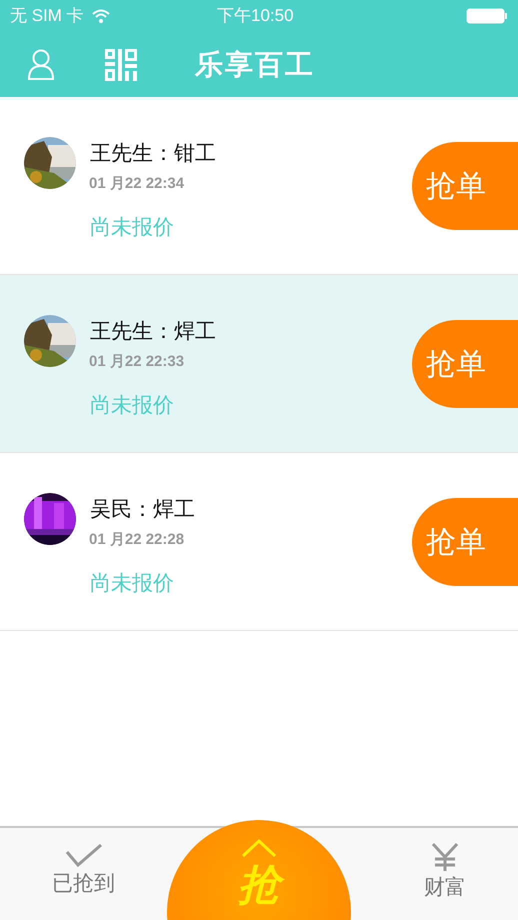 The image size is (518, 920). Describe the element at coordinates (47, 16) in the screenshot. I see `carrier-text: 无 SIM 卡` at that location.